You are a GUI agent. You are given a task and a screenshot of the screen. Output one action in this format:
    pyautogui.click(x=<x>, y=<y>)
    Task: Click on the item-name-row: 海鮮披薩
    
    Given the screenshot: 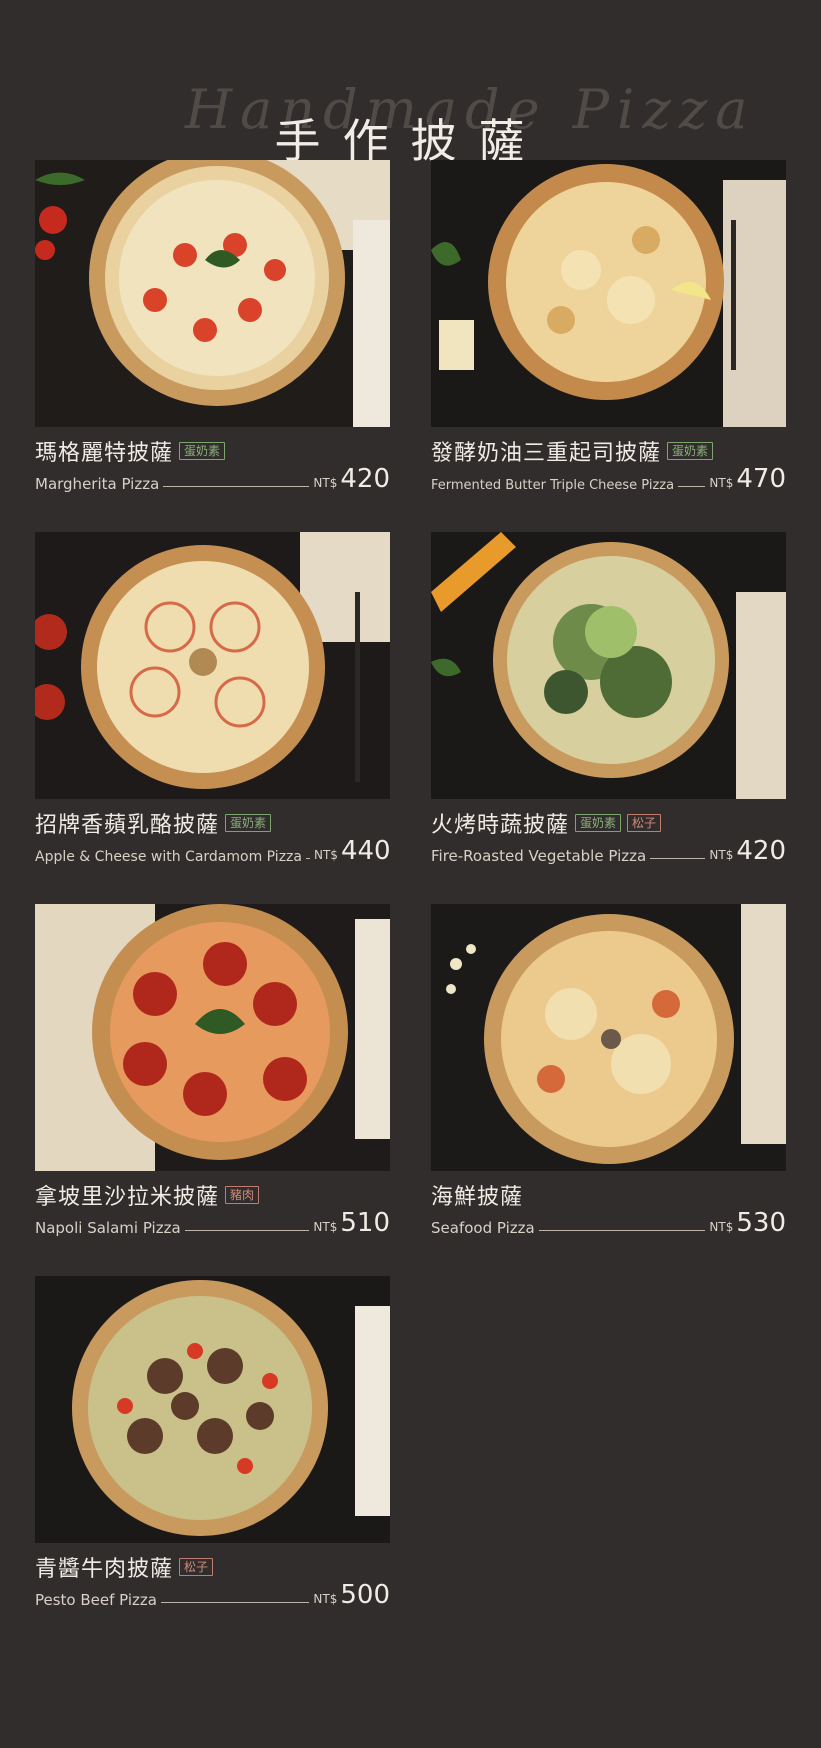 What is the action you would take?
    pyautogui.click(x=477, y=1195)
    